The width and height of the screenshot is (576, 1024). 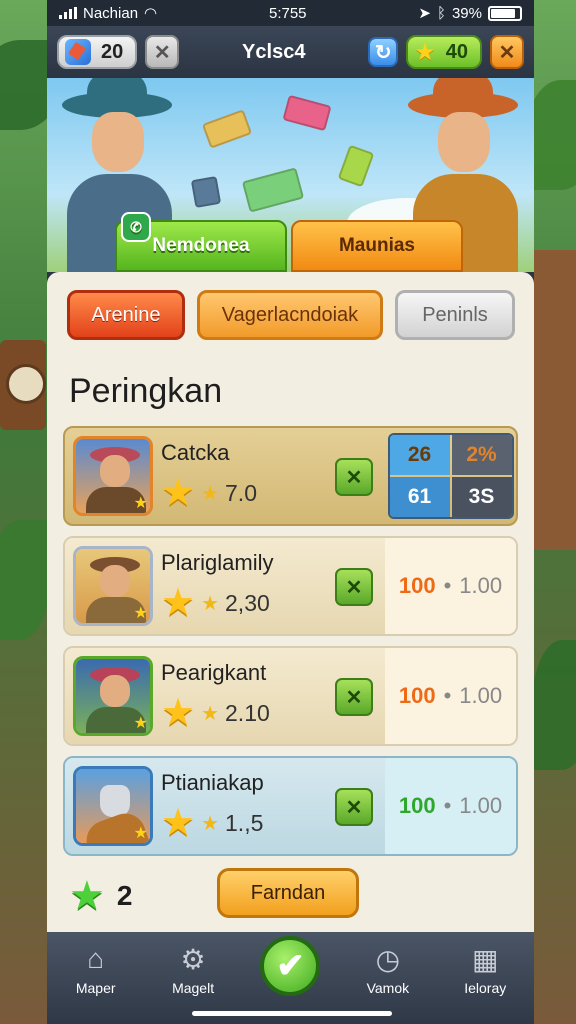 What do you see at coordinates (290, 696) in the screenshot?
I see `leaderboard-row: ★ Pearigkant ★ ★ 2.10 ✕ 100 • 1.00` at bounding box center [290, 696].